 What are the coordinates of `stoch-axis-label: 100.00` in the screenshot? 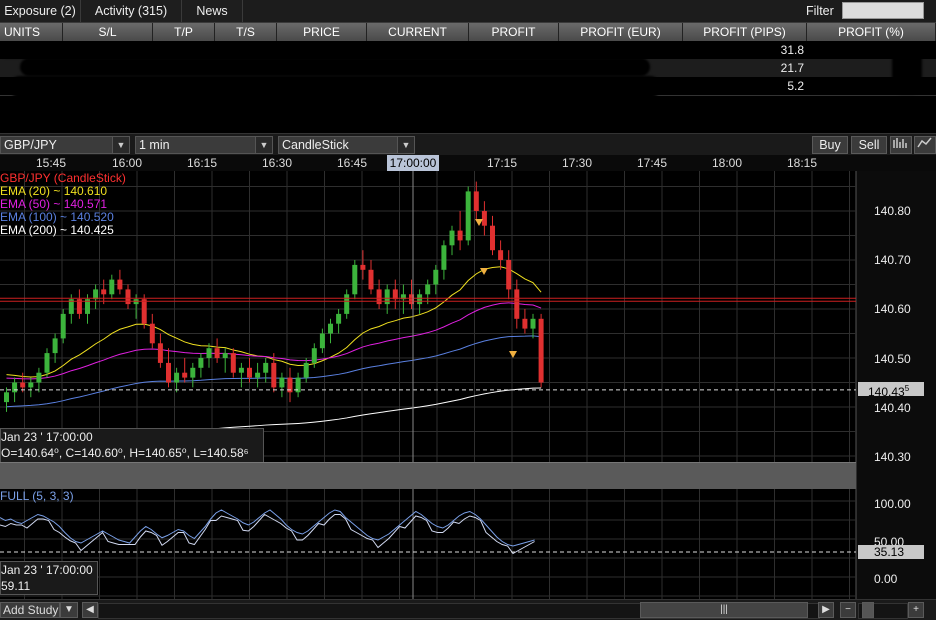 It's located at (892, 504).